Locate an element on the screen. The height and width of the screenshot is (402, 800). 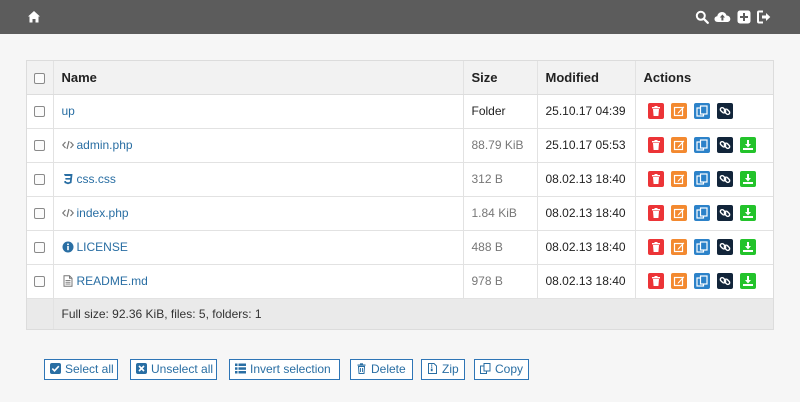
sign-out-icon is located at coordinates (764, 17).